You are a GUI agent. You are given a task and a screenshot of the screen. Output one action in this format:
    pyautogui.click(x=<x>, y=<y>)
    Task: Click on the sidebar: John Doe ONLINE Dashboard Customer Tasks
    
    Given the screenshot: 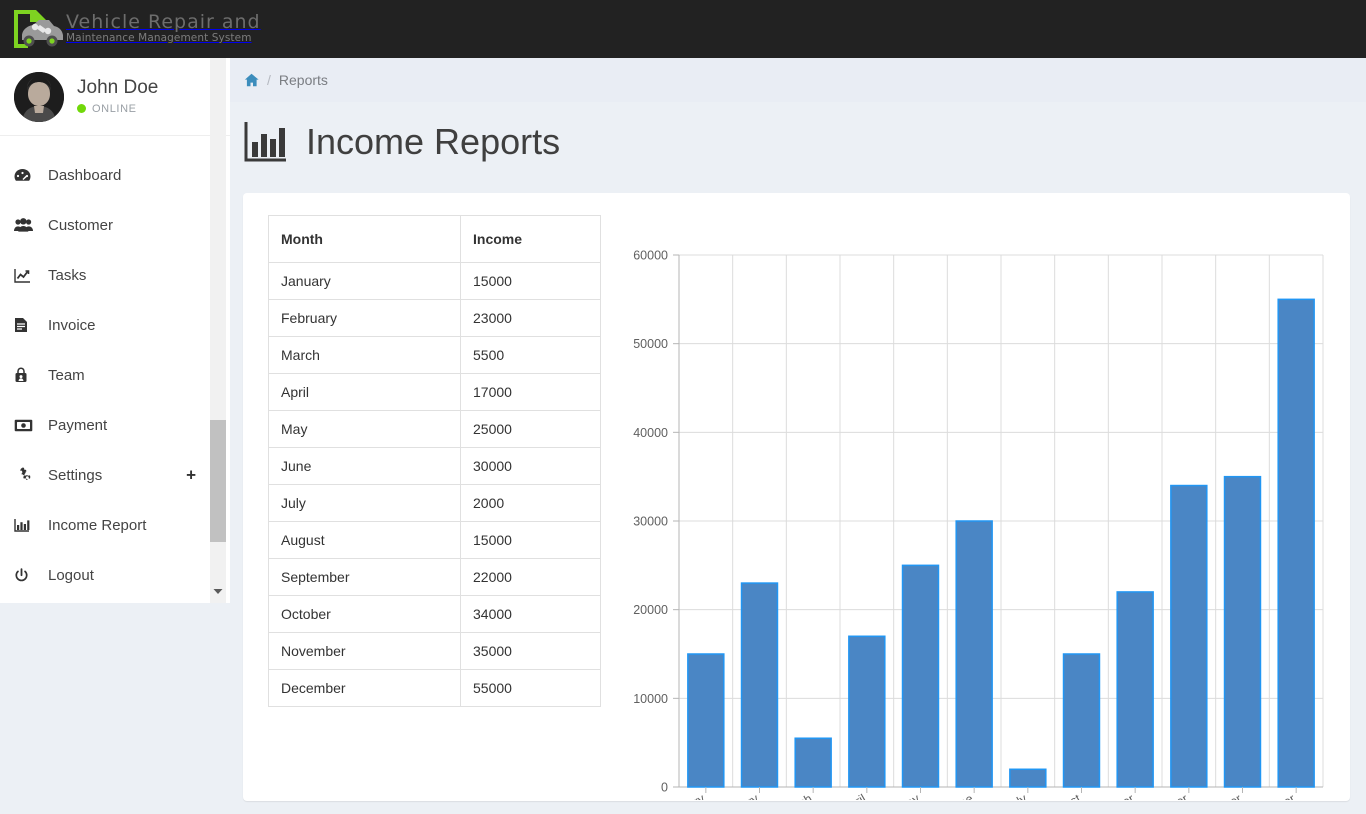 What is the action you would take?
    pyautogui.click(x=115, y=330)
    